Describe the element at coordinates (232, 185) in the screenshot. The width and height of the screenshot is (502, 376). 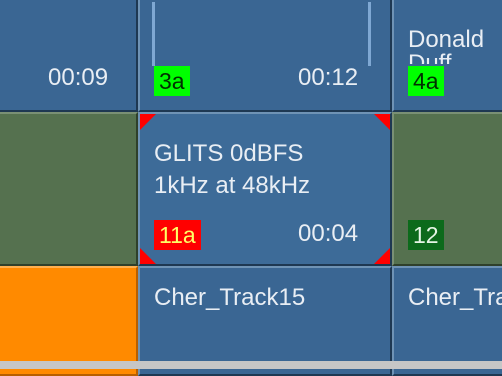
I see `cart-title-line2: 1kHz at 48kHz` at that location.